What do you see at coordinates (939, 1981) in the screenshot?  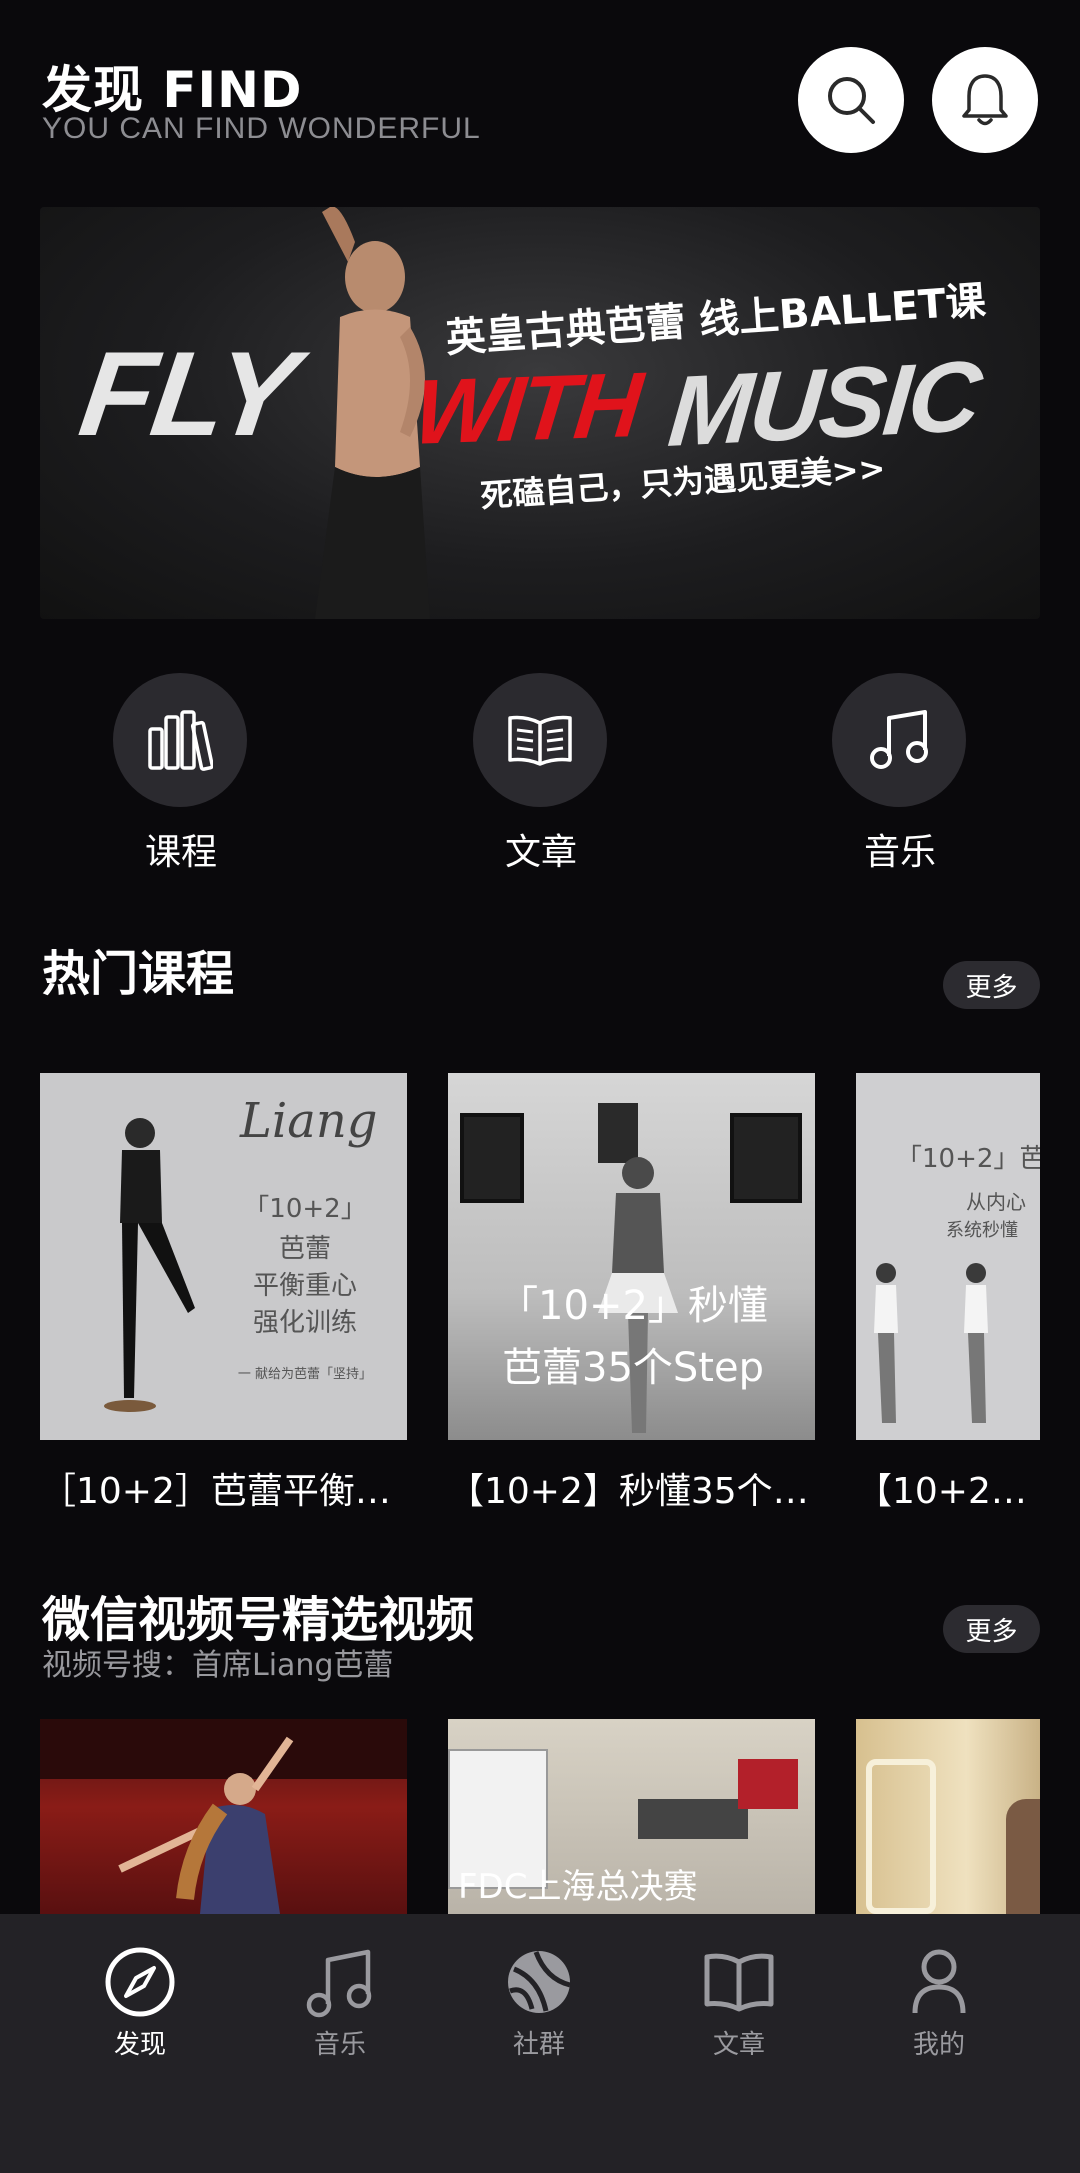 I see `person-icon` at bounding box center [939, 1981].